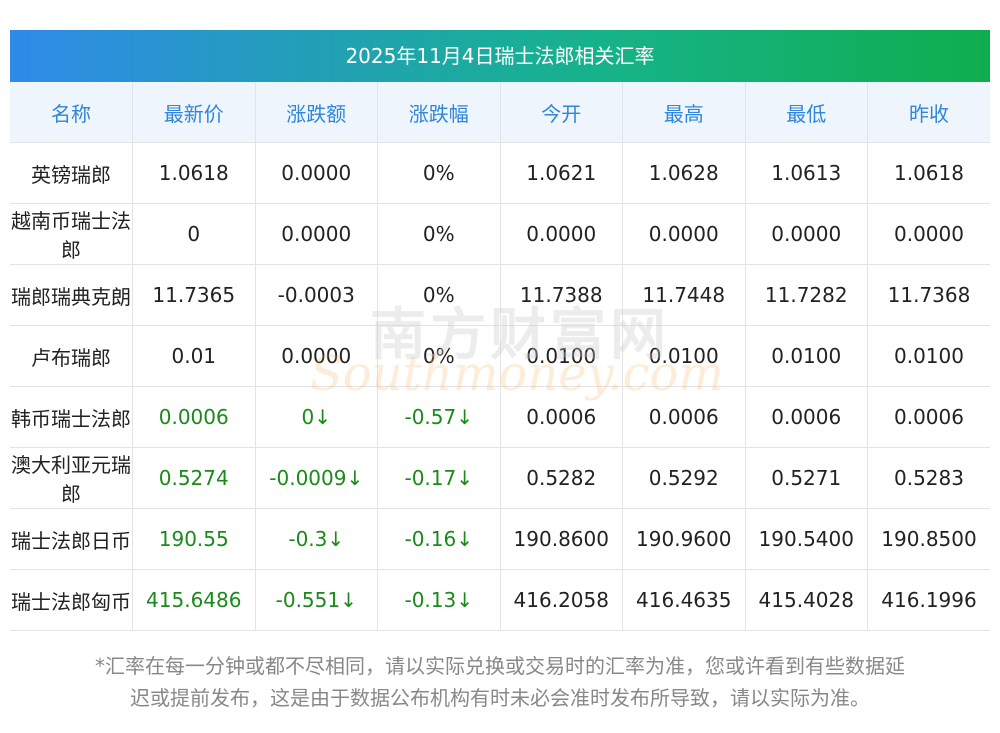  Describe the element at coordinates (928, 234) in the screenshot. I see `cell-prev: 0.0000` at that location.